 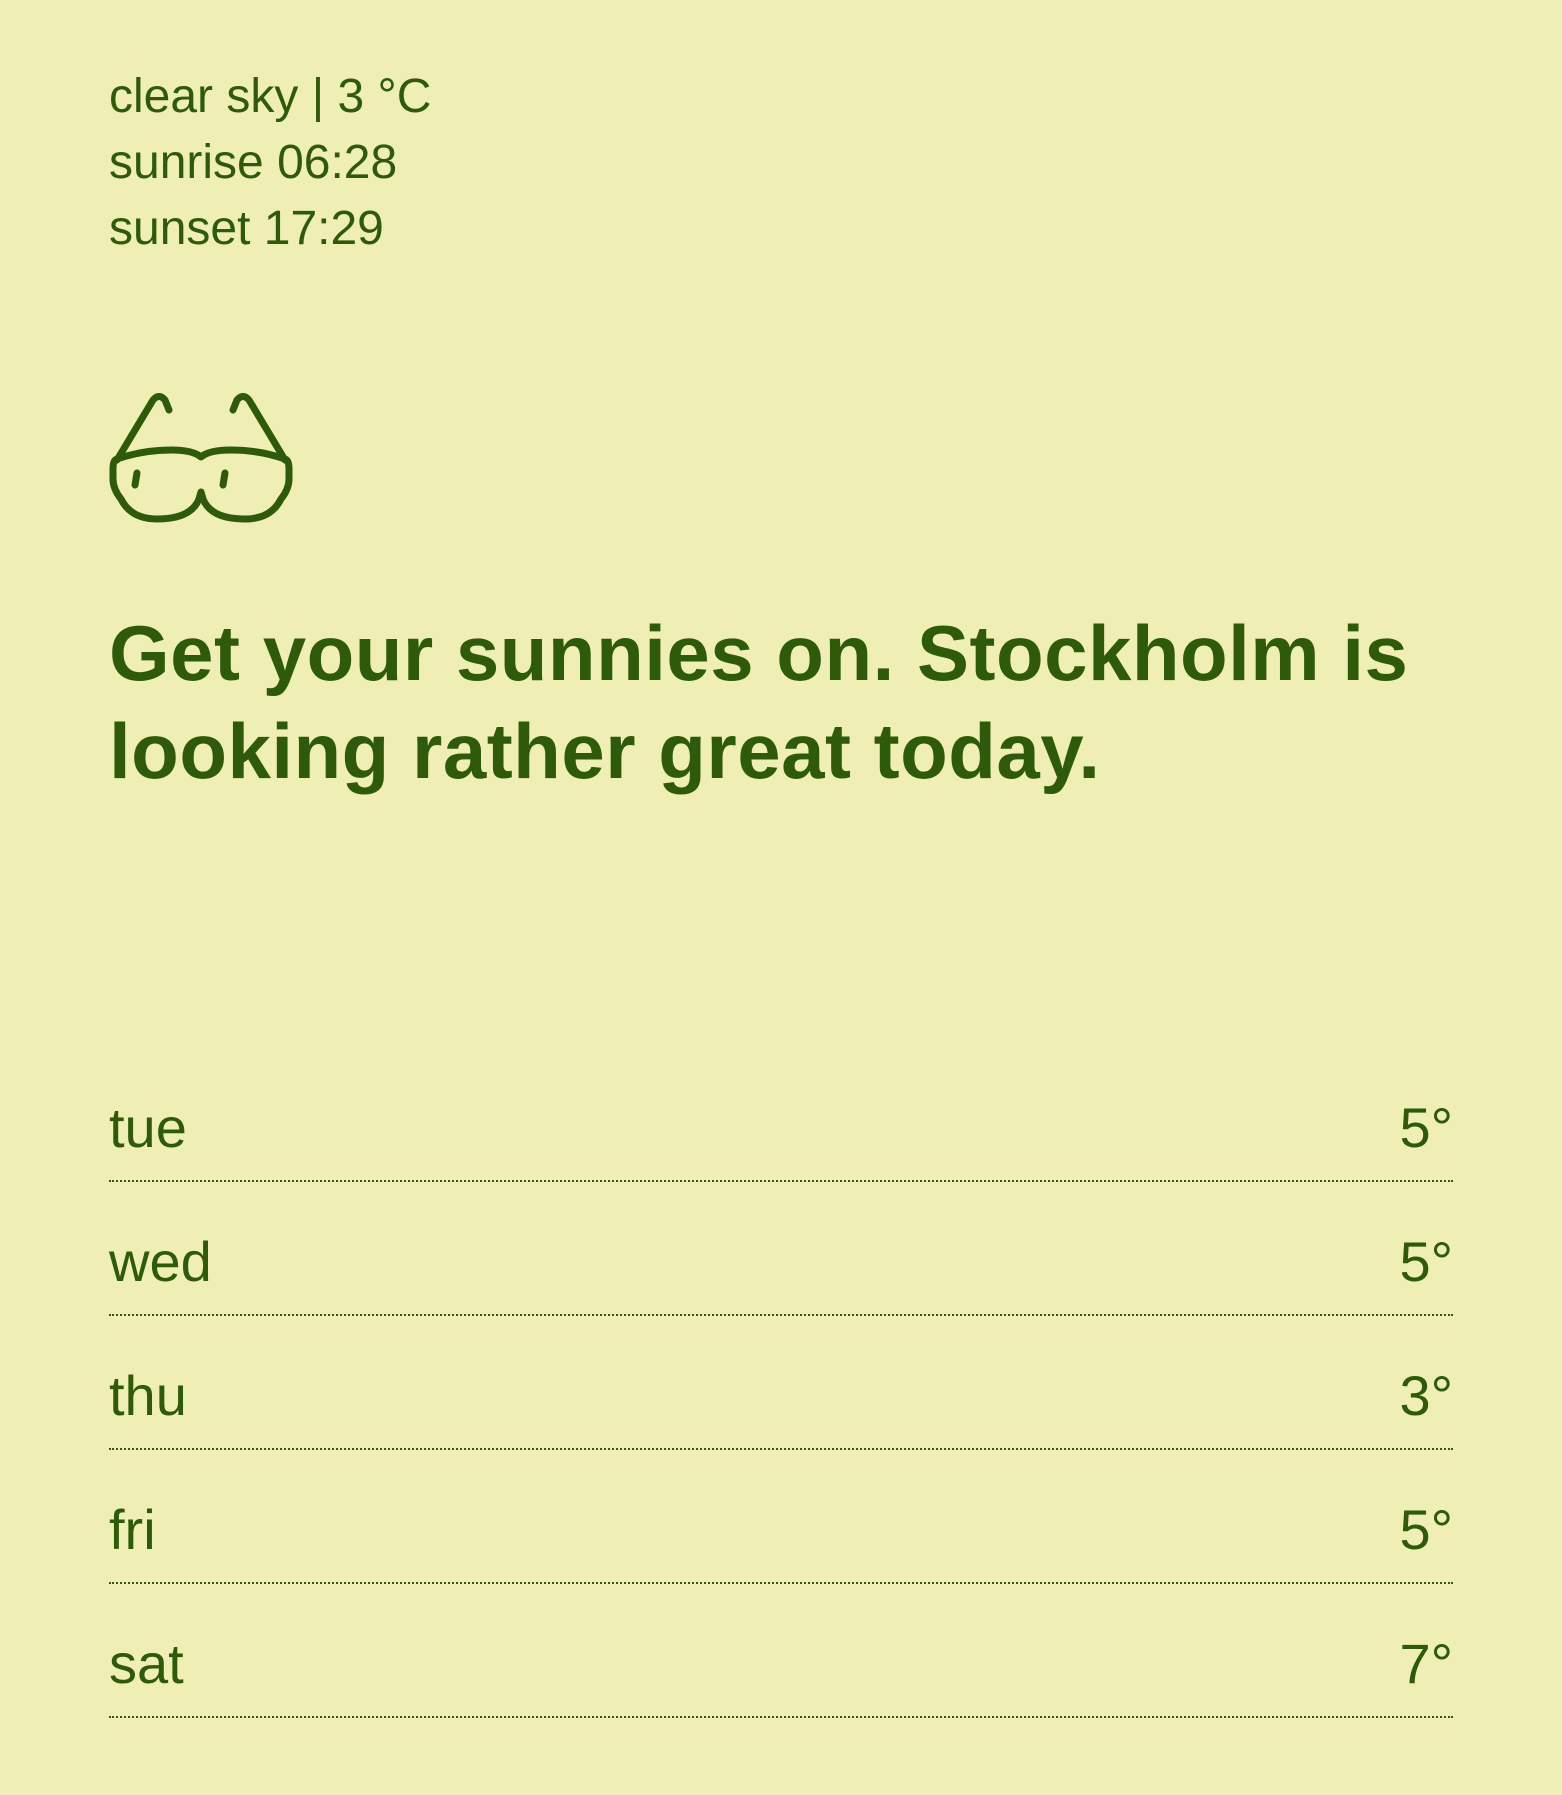 What do you see at coordinates (201, 459) in the screenshot?
I see `sunglasses-icon` at bounding box center [201, 459].